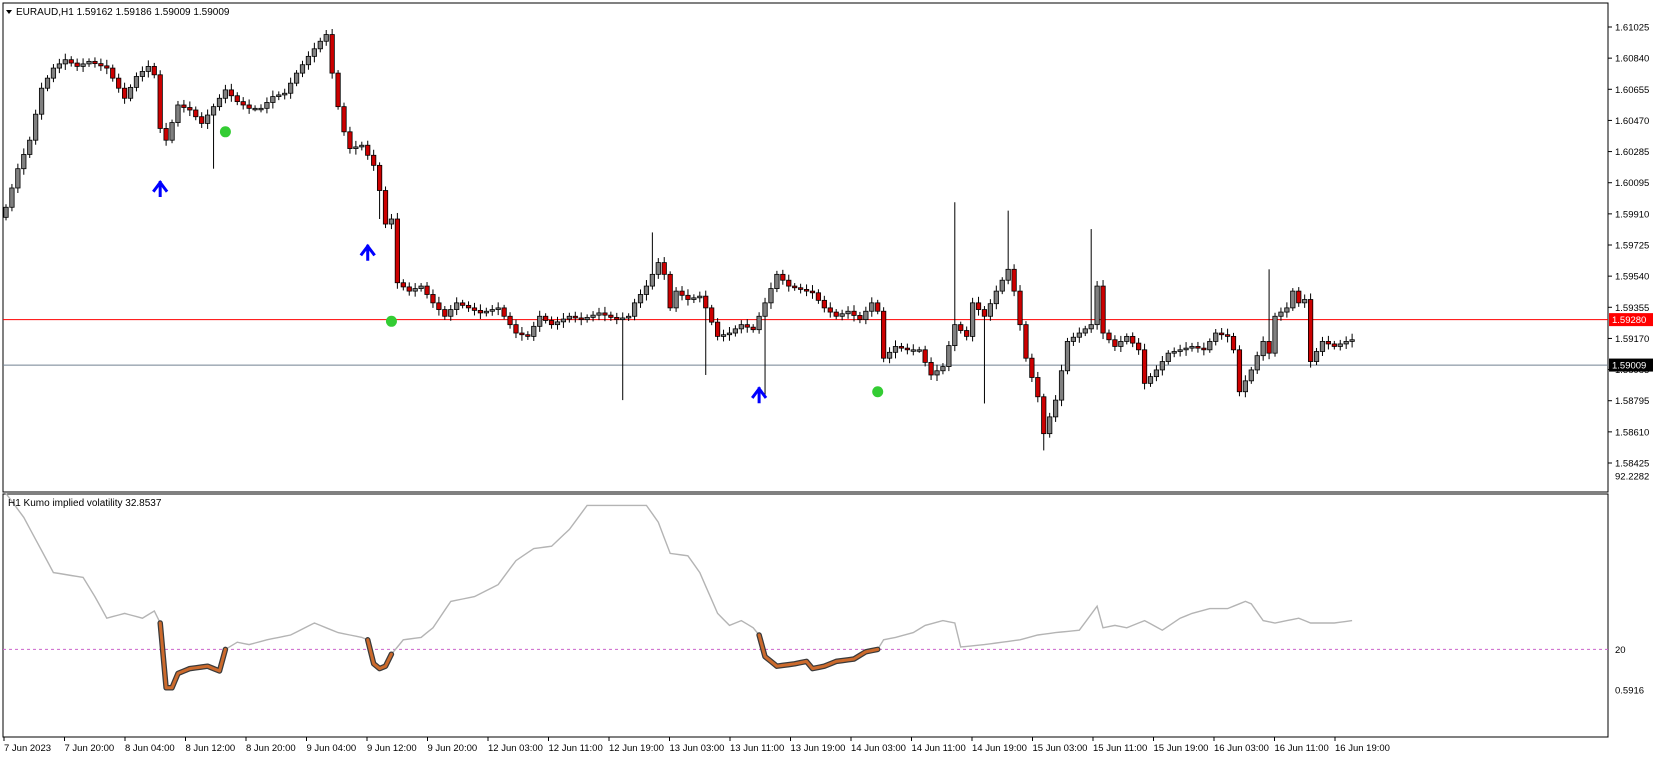  What do you see at coordinates (1632, 90) in the screenshot?
I see `price-tick-label: 1.60655` at bounding box center [1632, 90].